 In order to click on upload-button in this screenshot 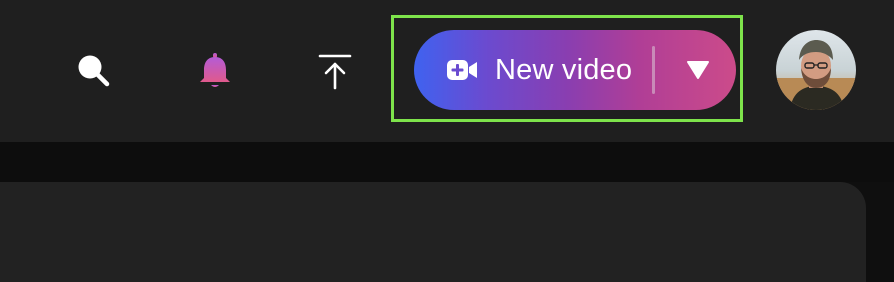, I will do `click(335, 71)`.